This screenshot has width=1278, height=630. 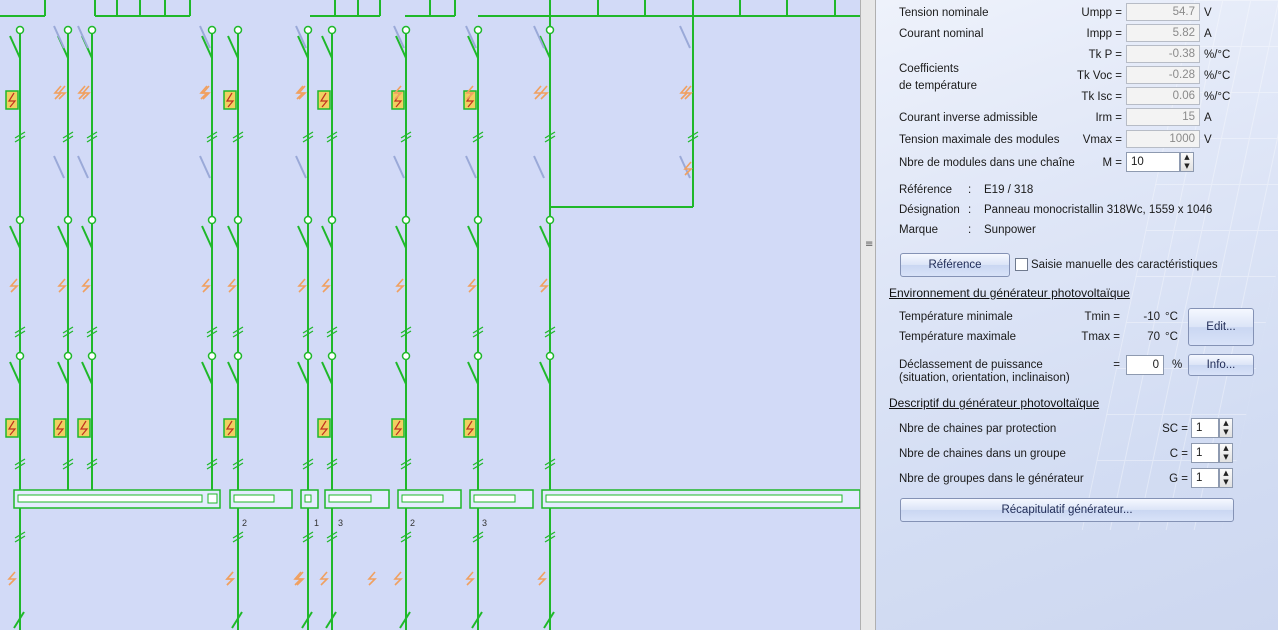 I want to click on tmax-value: 70, so click(x=1153, y=337).